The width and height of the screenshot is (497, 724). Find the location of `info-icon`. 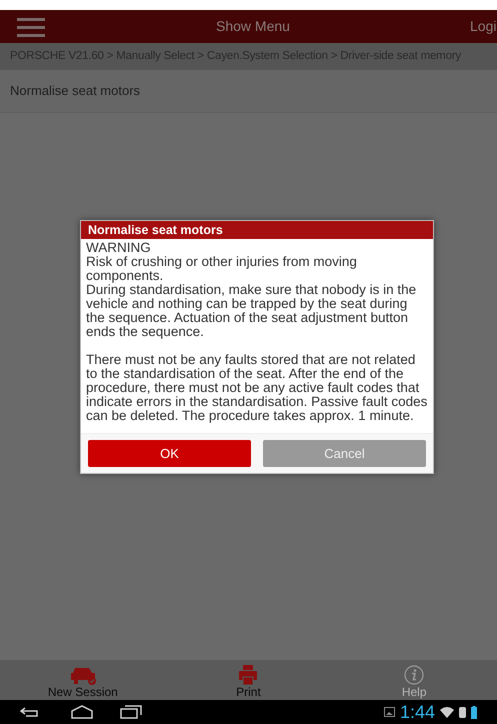

info-icon is located at coordinates (414, 675).